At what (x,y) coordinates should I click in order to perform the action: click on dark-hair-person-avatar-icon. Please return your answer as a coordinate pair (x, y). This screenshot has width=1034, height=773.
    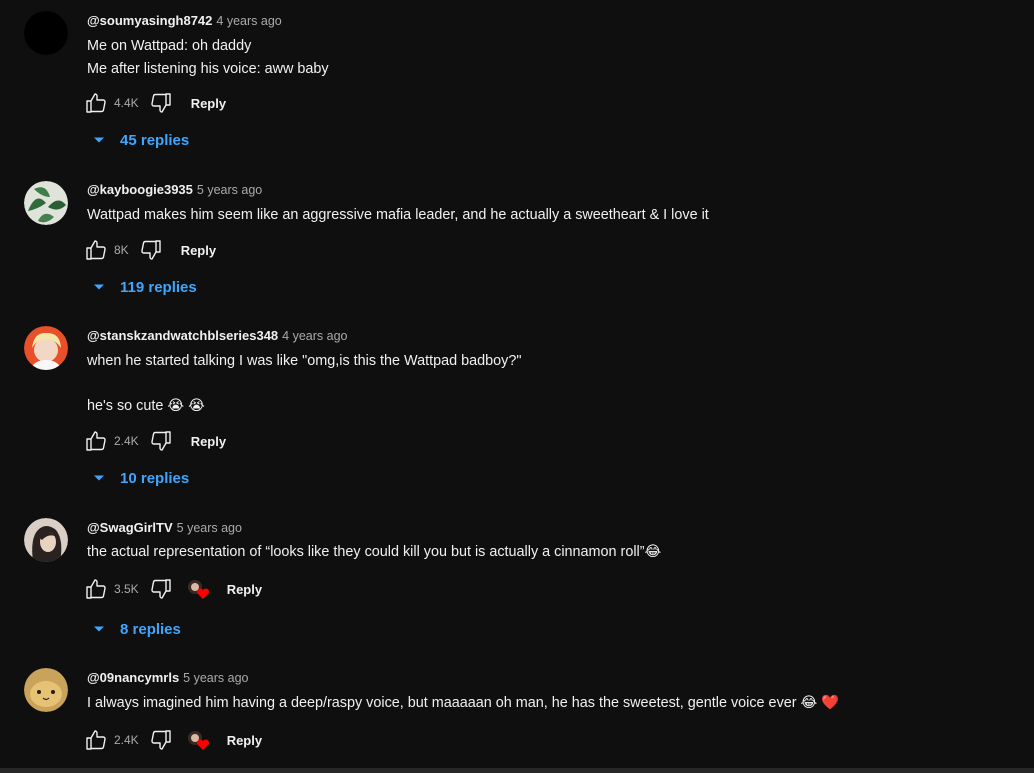
    Looking at the image, I should click on (46, 540).